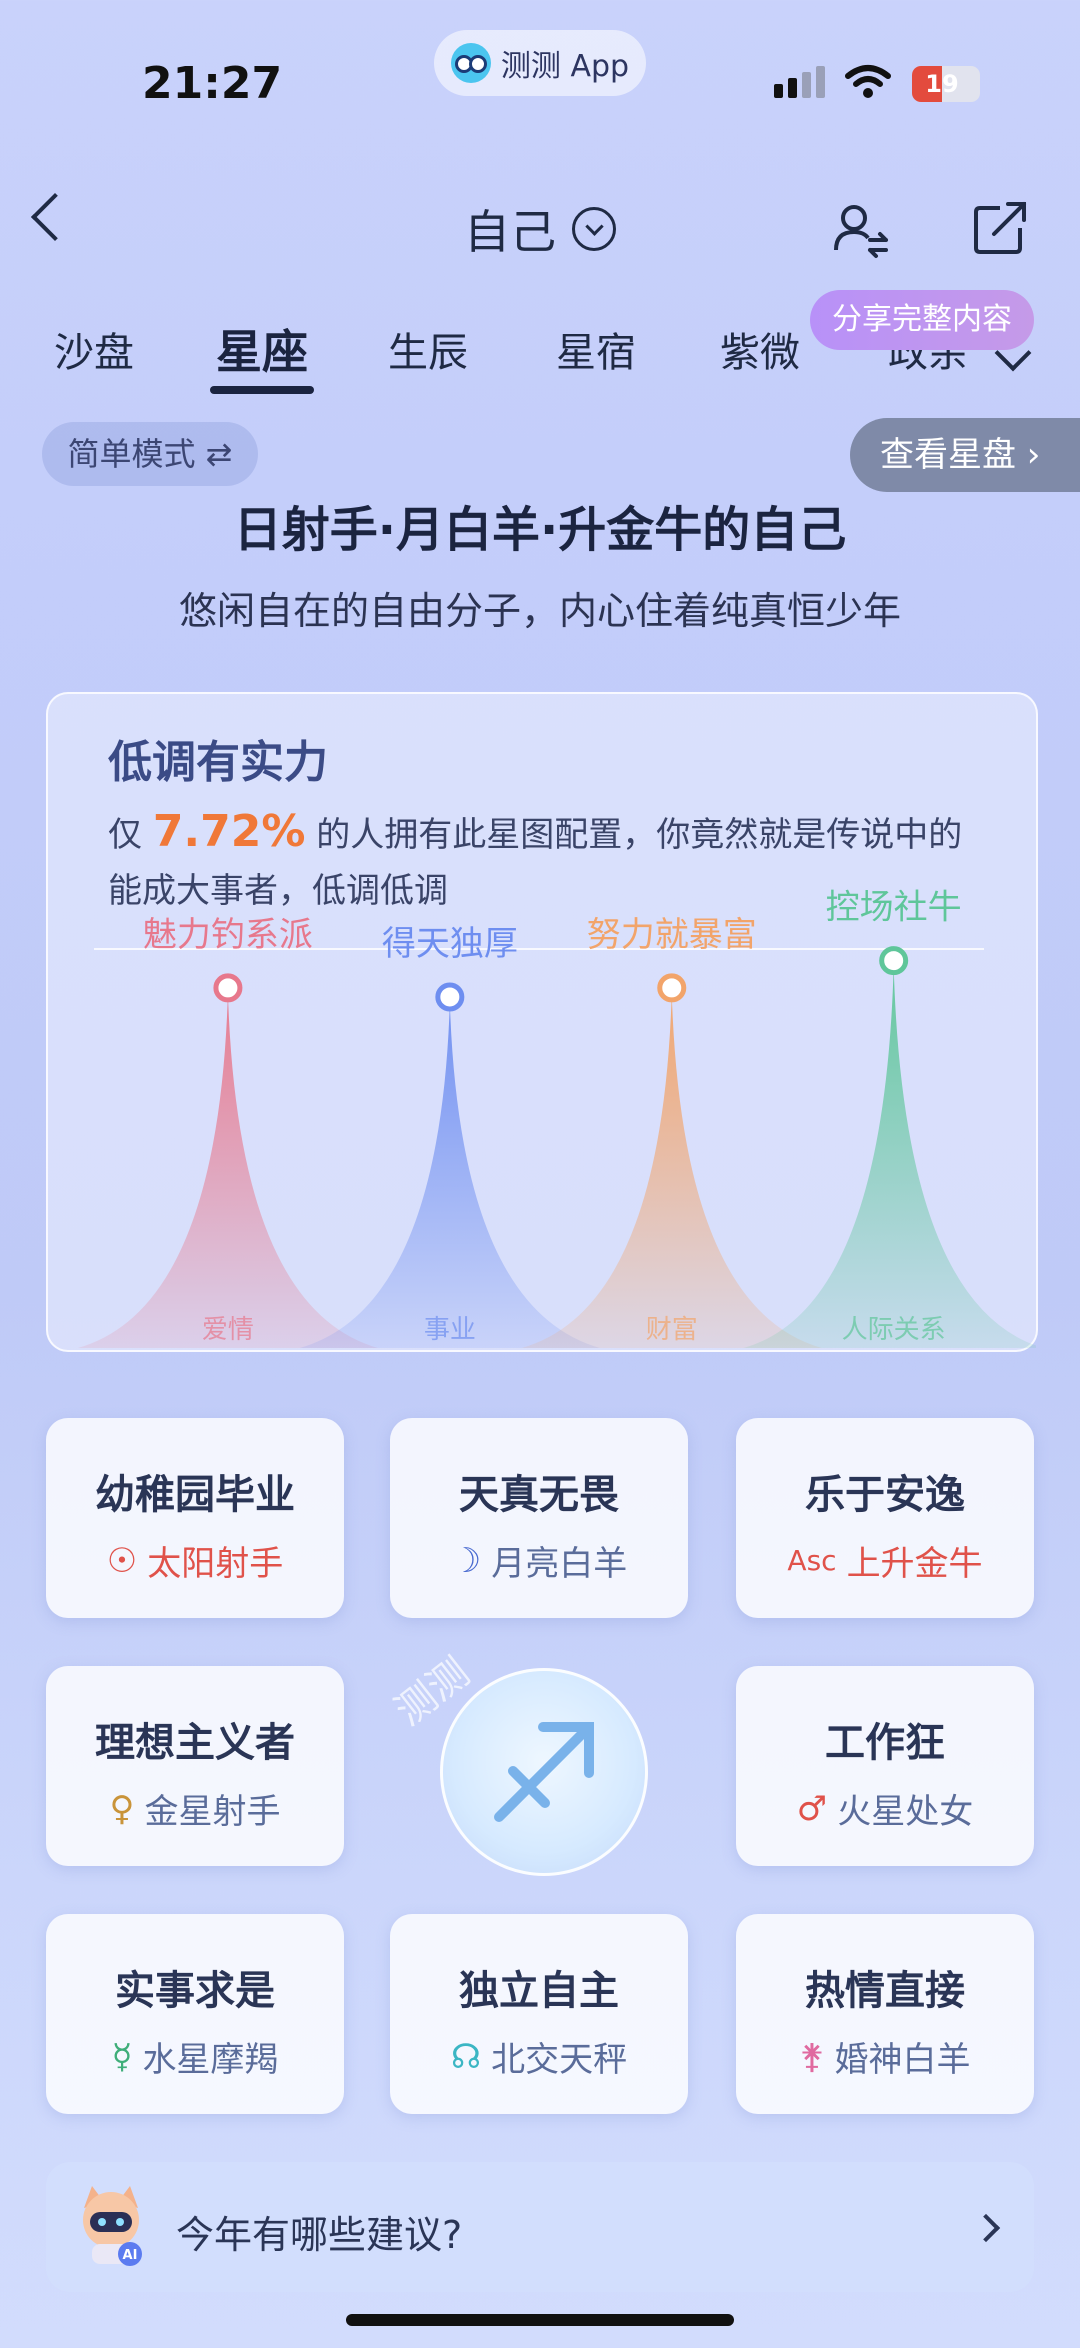 The height and width of the screenshot is (2348, 1080). I want to click on share-tooltip: 分享完整内容, so click(922, 320).